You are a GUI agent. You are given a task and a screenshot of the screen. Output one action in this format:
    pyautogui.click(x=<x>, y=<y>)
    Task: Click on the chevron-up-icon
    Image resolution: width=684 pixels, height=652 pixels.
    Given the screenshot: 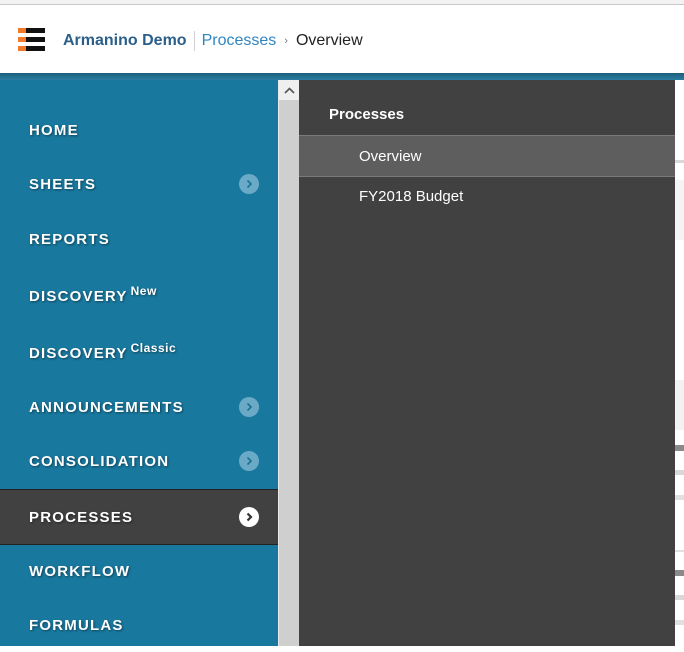 What is the action you would take?
    pyautogui.click(x=289, y=90)
    